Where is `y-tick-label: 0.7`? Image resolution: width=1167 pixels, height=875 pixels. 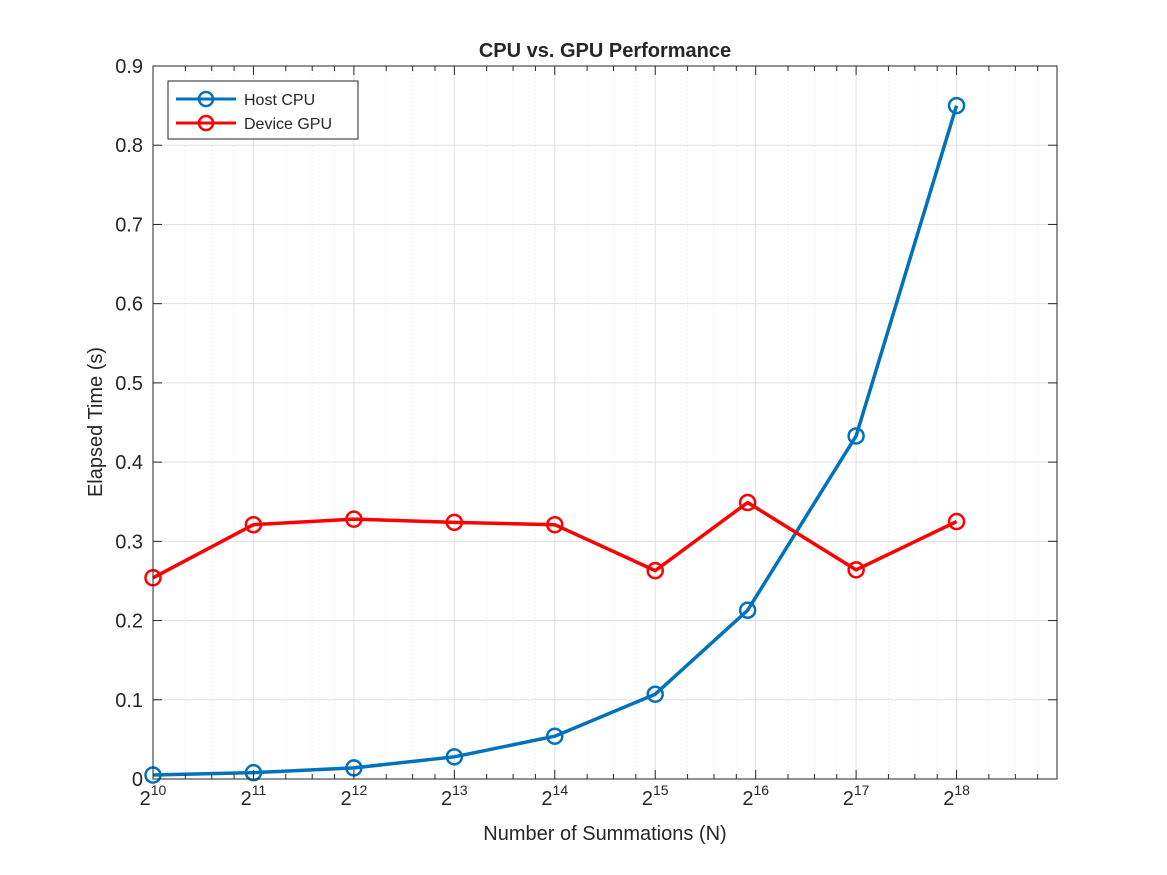
y-tick-label: 0.7 is located at coordinates (129, 225).